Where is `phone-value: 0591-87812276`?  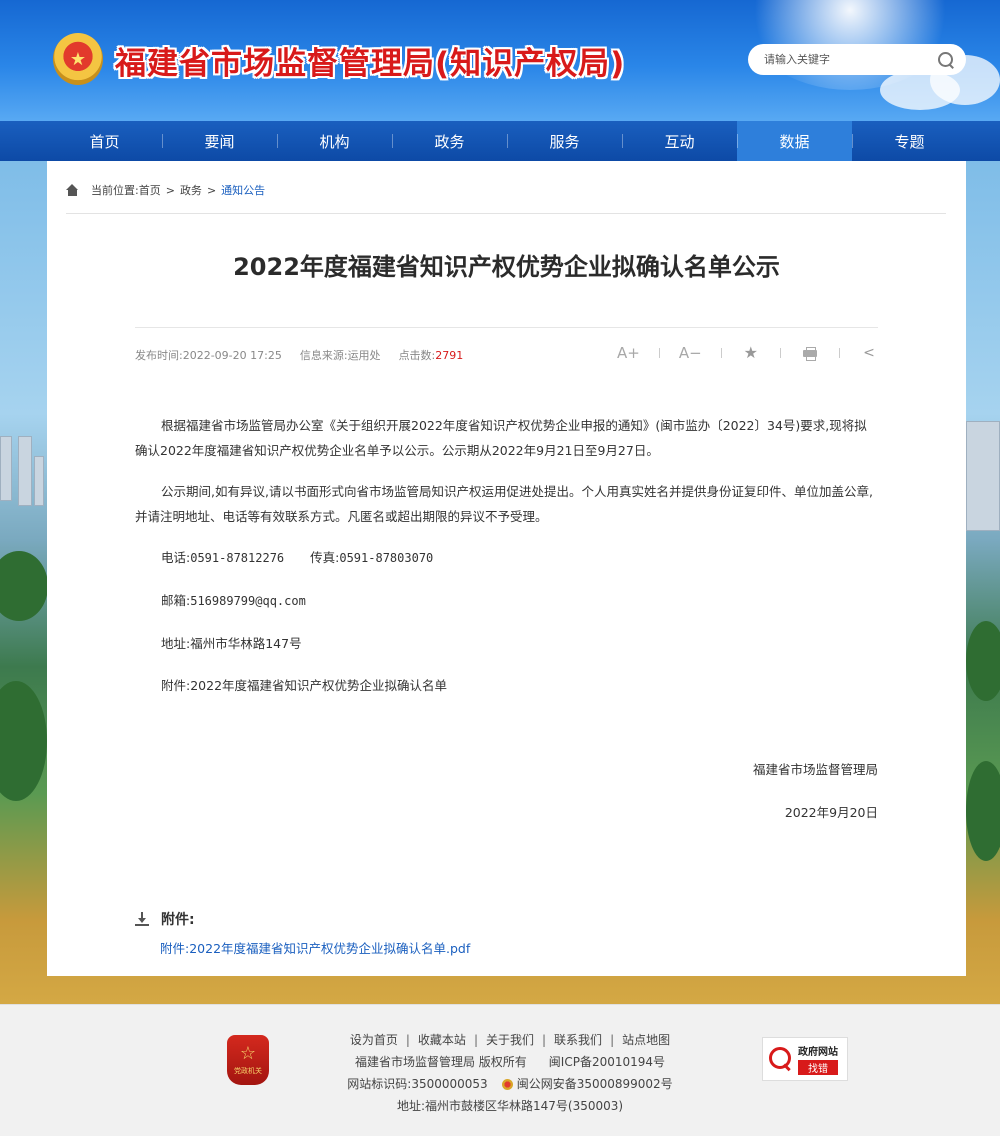 phone-value: 0591-87812276 is located at coordinates (237, 558).